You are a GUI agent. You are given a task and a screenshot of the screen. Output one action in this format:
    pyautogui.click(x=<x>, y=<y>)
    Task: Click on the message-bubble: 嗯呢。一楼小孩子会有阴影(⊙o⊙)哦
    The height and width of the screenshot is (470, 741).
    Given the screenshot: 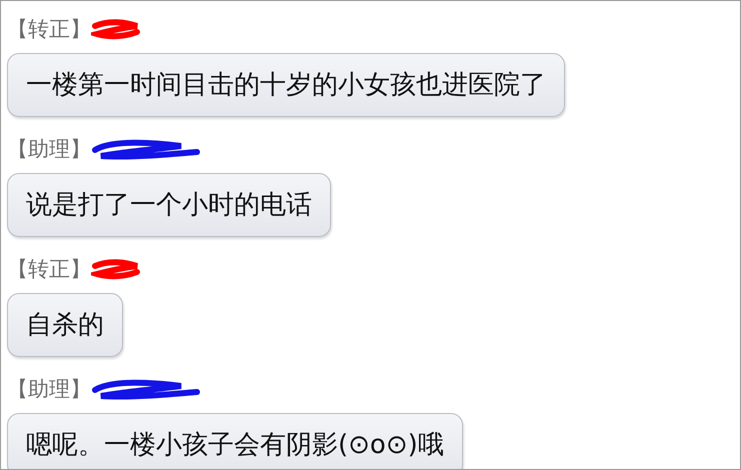 What is the action you would take?
    pyautogui.click(x=235, y=441)
    